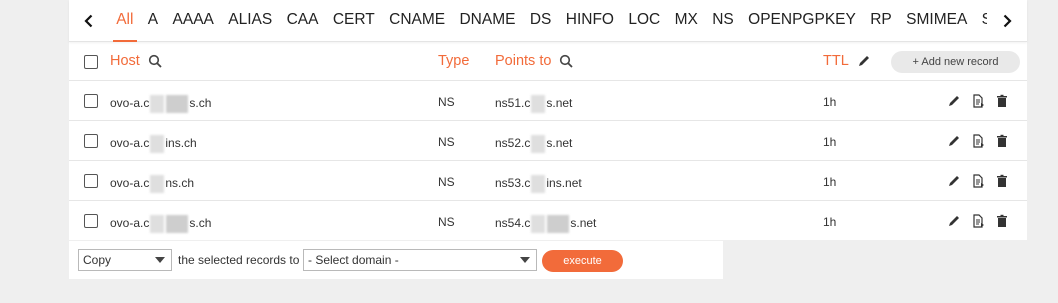 Image resolution: width=1058 pixels, height=303 pixels. I want to click on domain-select: - Select domain -, so click(420, 260).